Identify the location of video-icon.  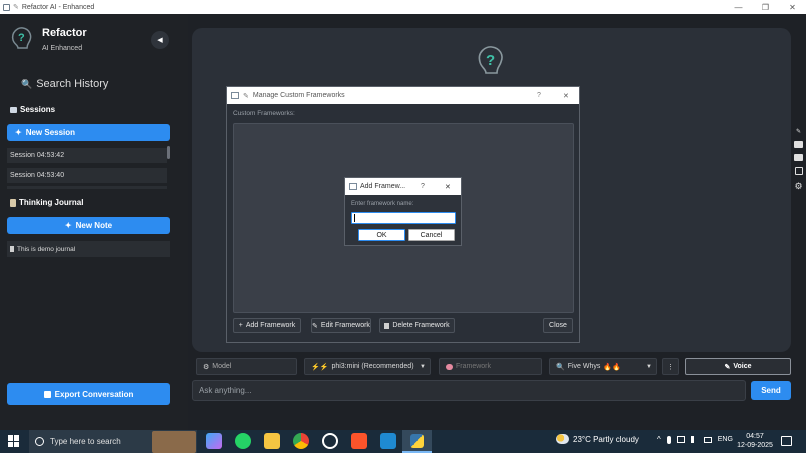
(798, 157).